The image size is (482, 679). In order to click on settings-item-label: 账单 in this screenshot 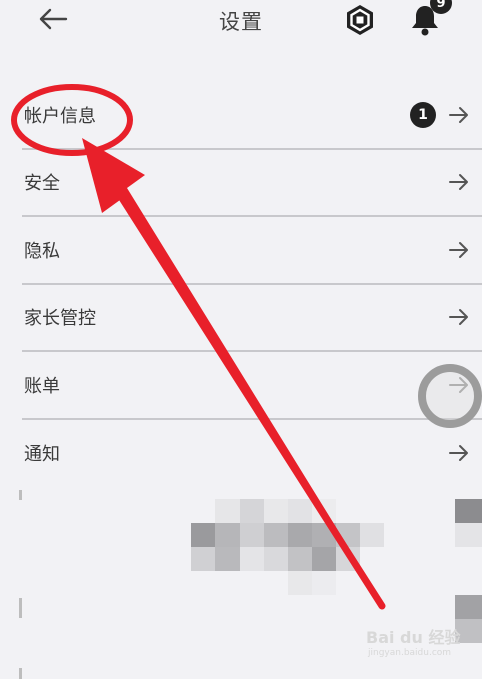, I will do `click(42, 386)`.